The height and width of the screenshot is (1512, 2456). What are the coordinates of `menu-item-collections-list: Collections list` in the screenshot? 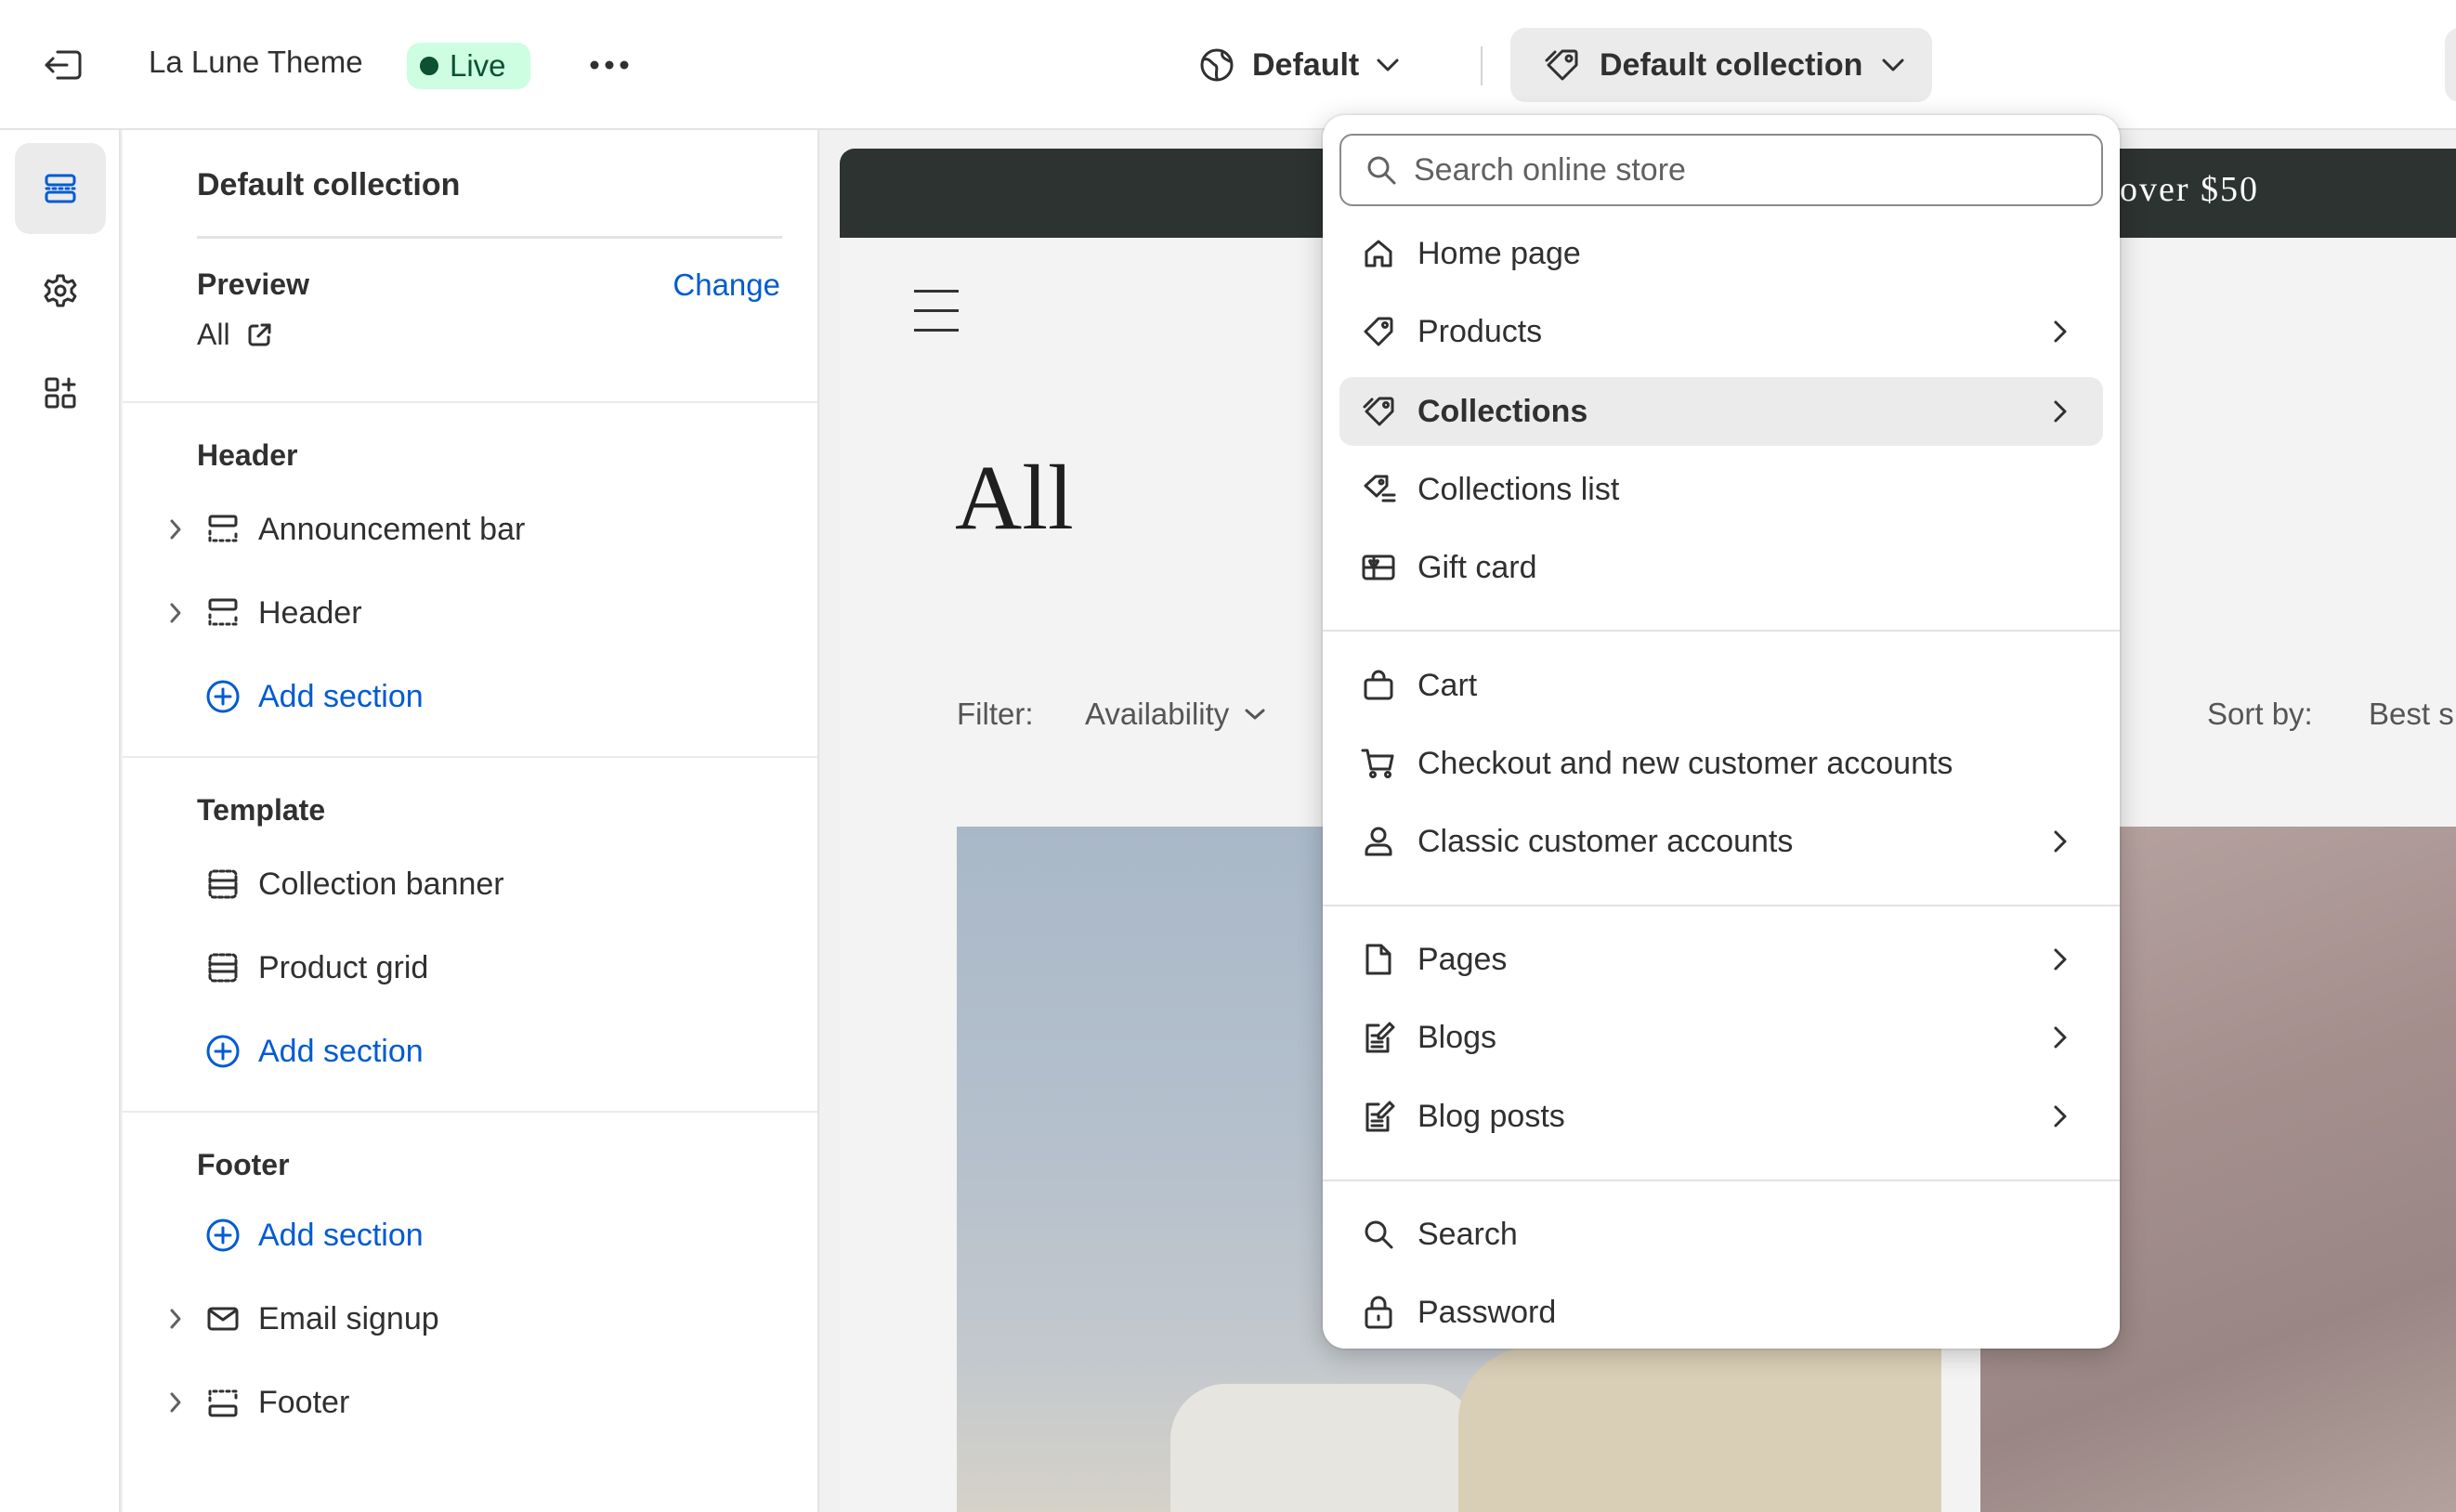 It's located at (1721, 489).